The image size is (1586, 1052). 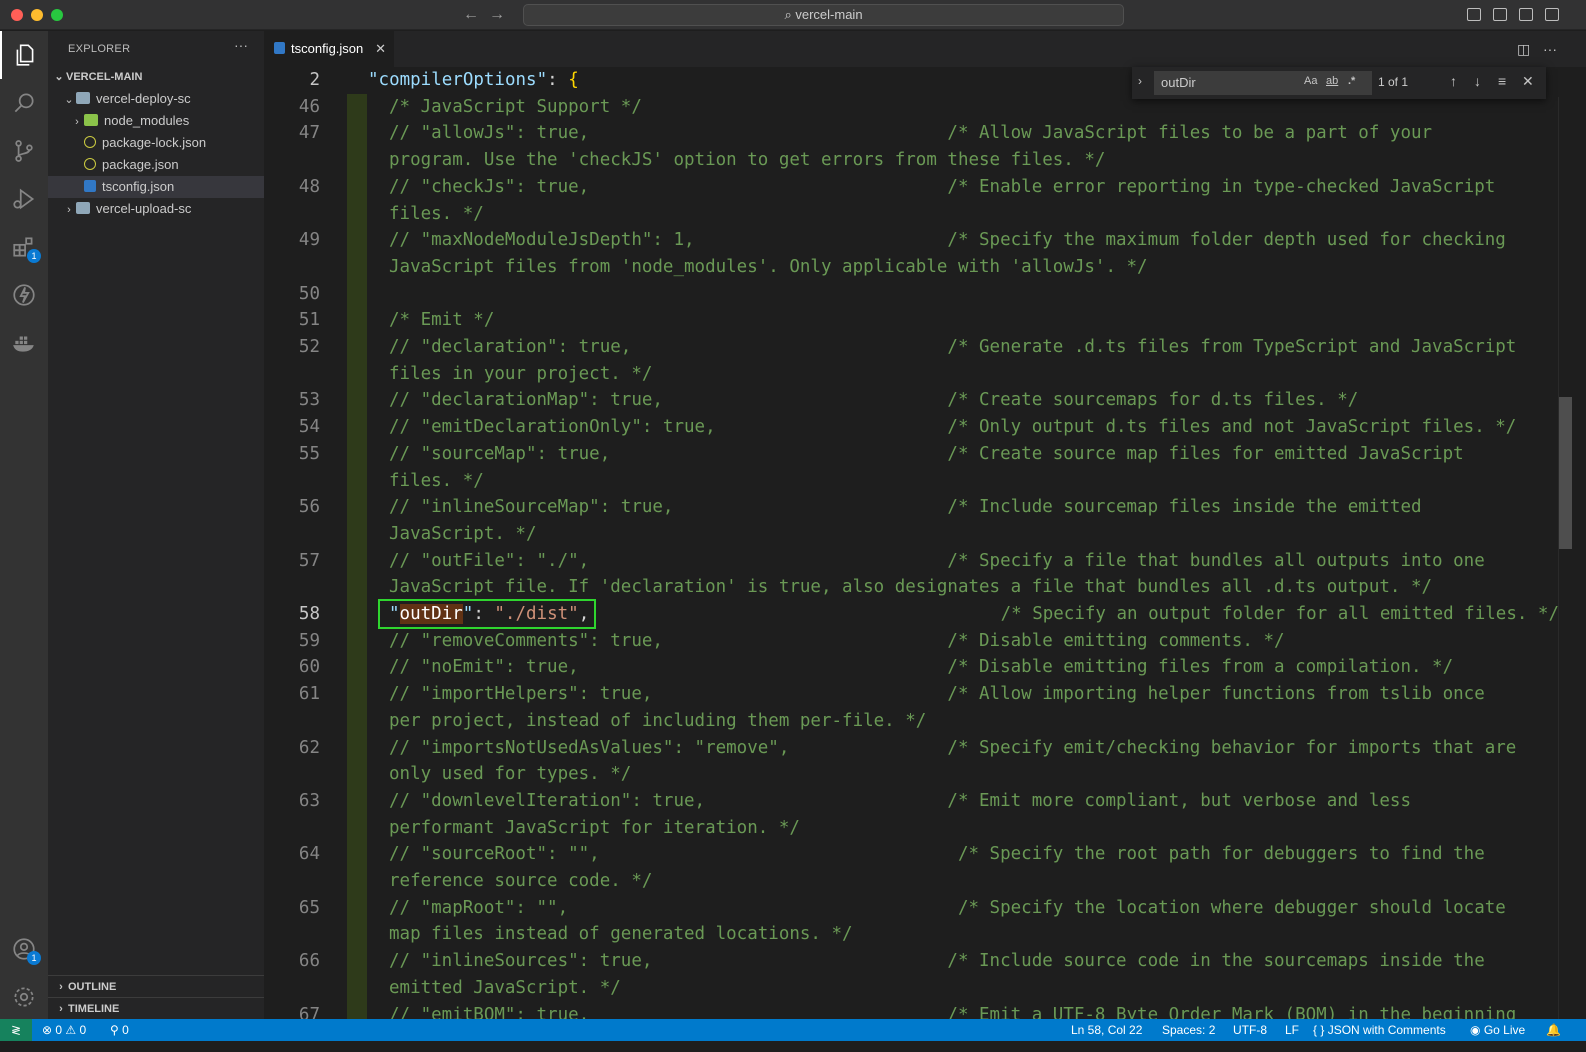 I want to click on line-number: 48, so click(x=309, y=186).